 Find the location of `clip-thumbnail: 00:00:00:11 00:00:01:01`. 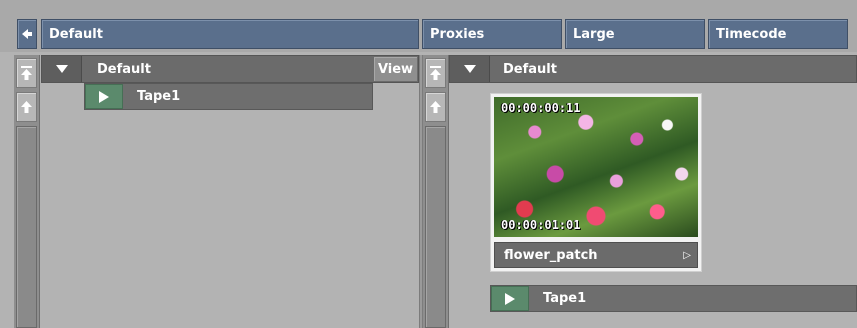

clip-thumbnail: 00:00:00:11 00:00:01:01 is located at coordinates (596, 167).